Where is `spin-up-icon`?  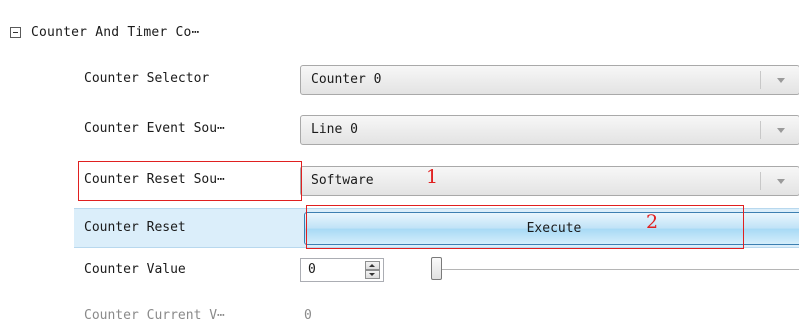 spin-up-icon is located at coordinates (372, 265).